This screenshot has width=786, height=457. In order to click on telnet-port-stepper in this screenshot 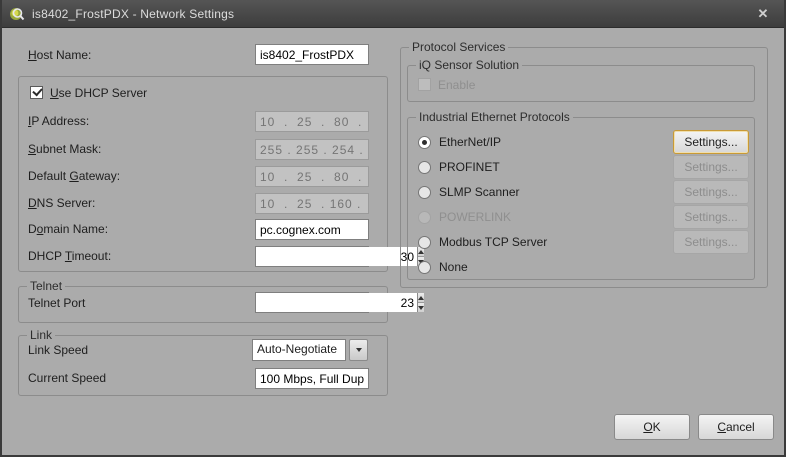, I will do `click(339, 302)`.